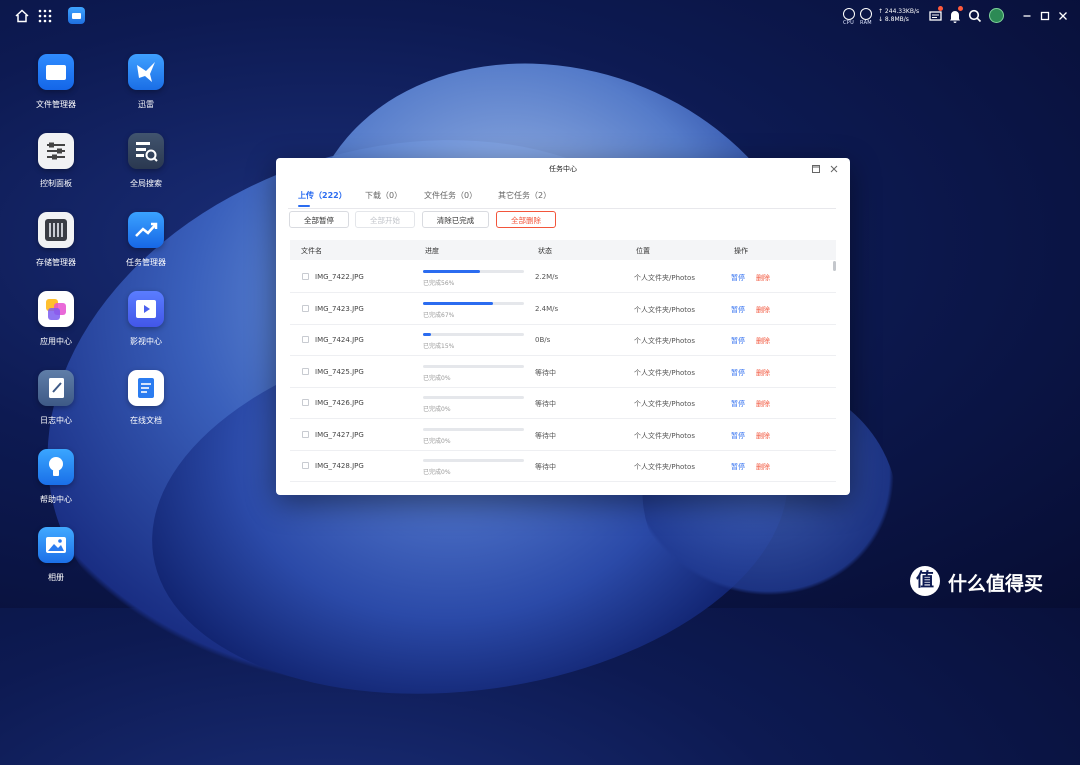  What do you see at coordinates (383, 195) in the screenshot?
I see `tab-download: 下载（0）` at bounding box center [383, 195].